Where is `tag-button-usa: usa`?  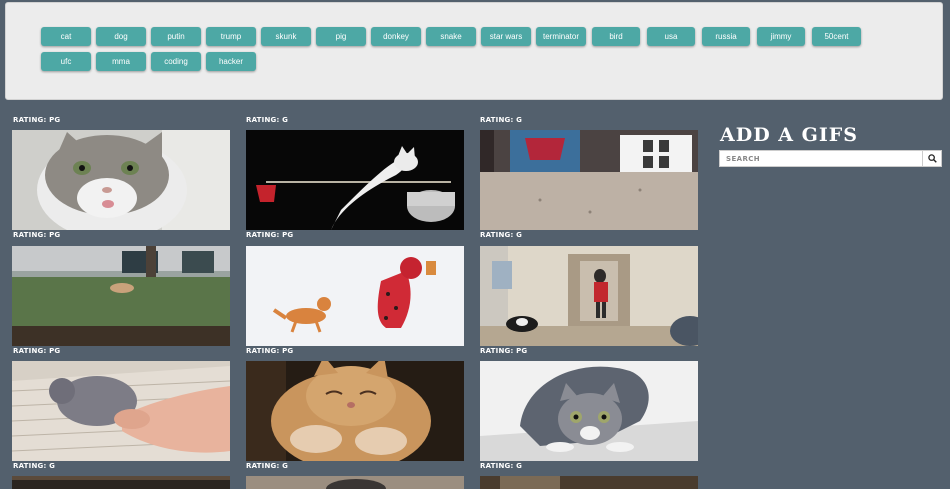 tag-button-usa: usa is located at coordinates (671, 36).